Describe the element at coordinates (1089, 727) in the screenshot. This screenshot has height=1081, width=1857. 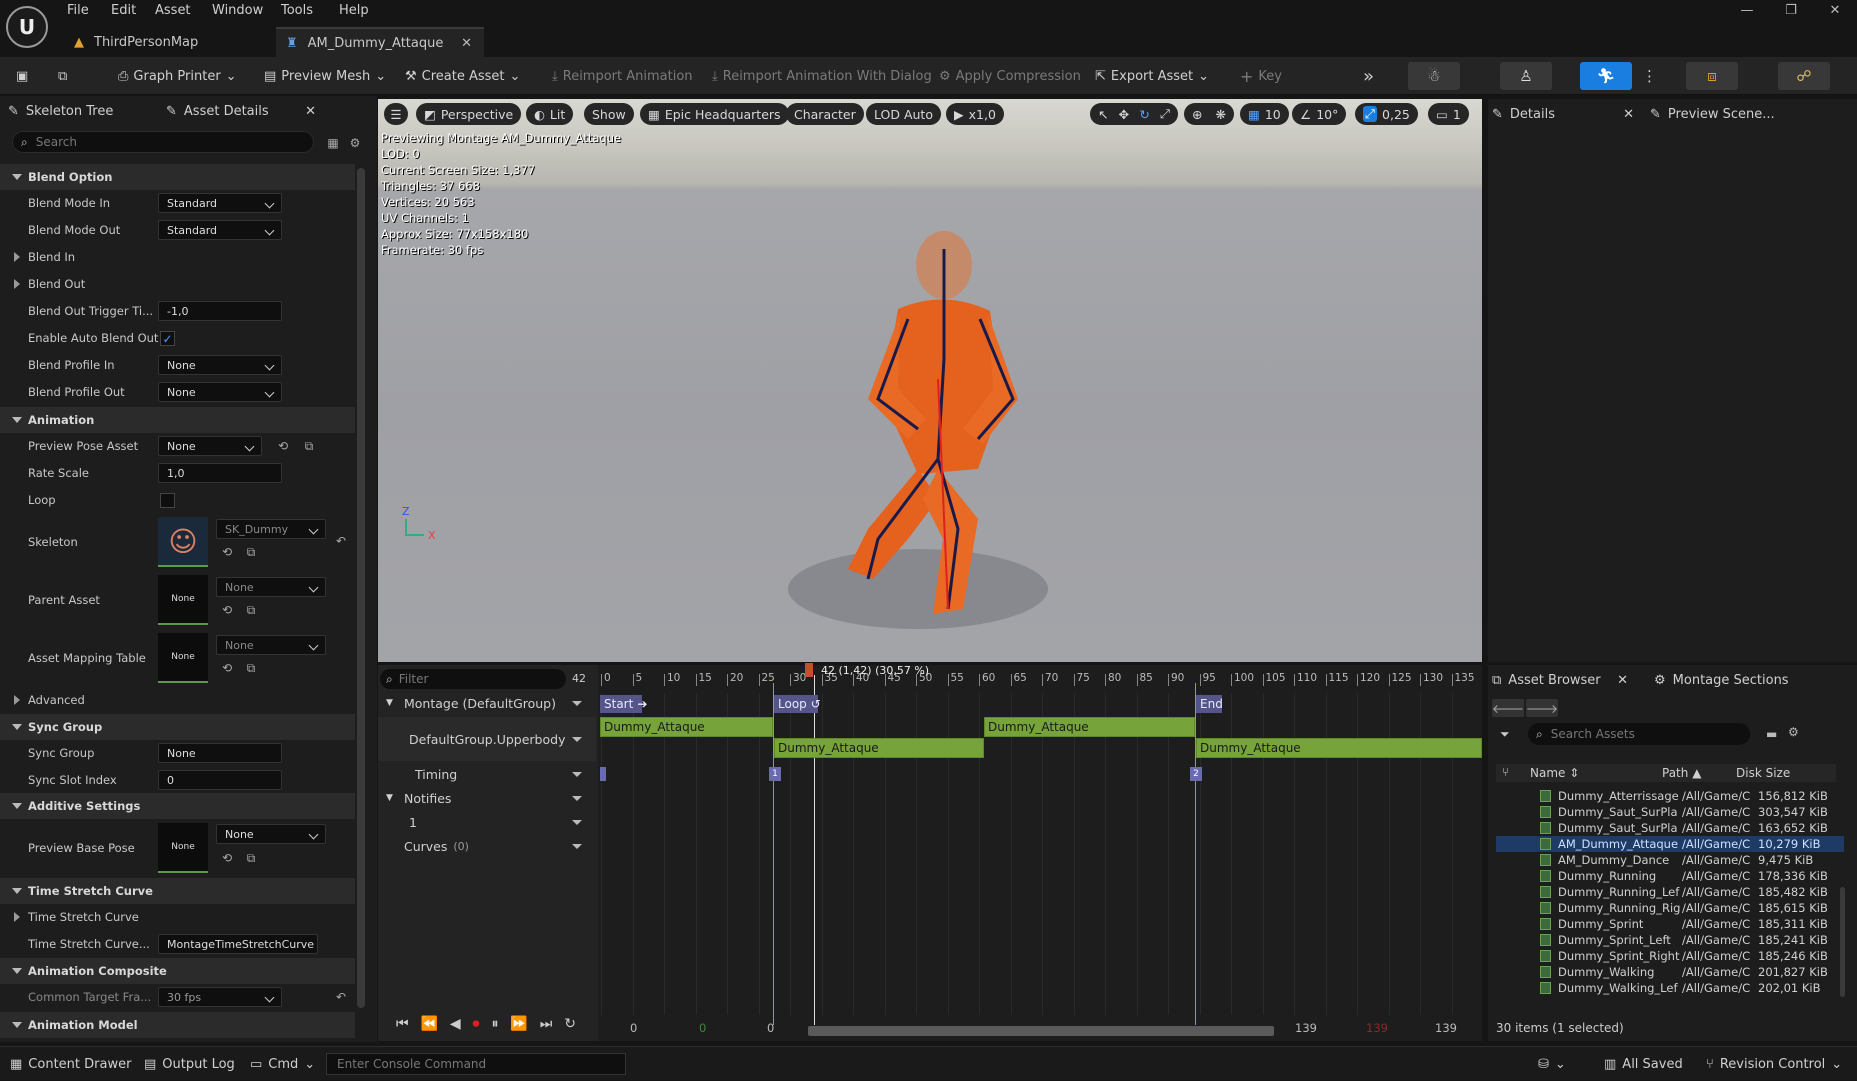
I see `segment-3: Dummy_Attaque` at that location.